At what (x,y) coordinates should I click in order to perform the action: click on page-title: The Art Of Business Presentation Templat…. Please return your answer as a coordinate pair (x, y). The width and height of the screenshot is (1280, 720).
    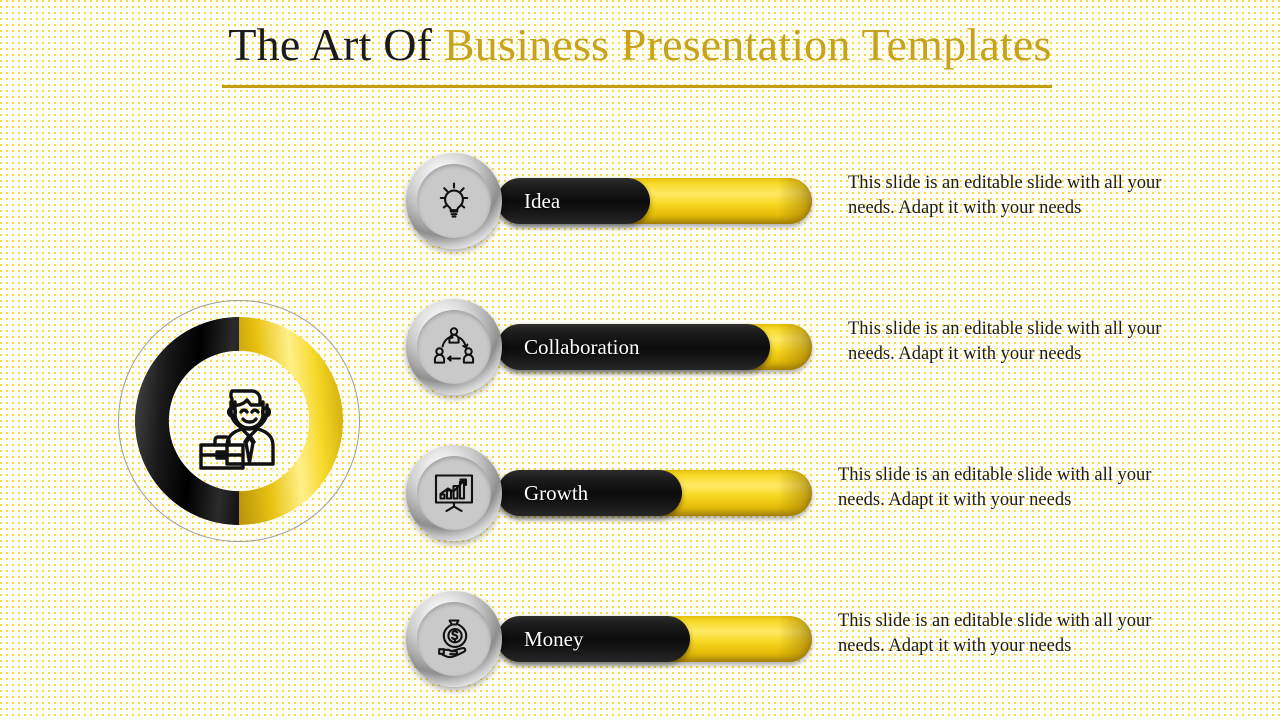
    Looking at the image, I should click on (640, 45).